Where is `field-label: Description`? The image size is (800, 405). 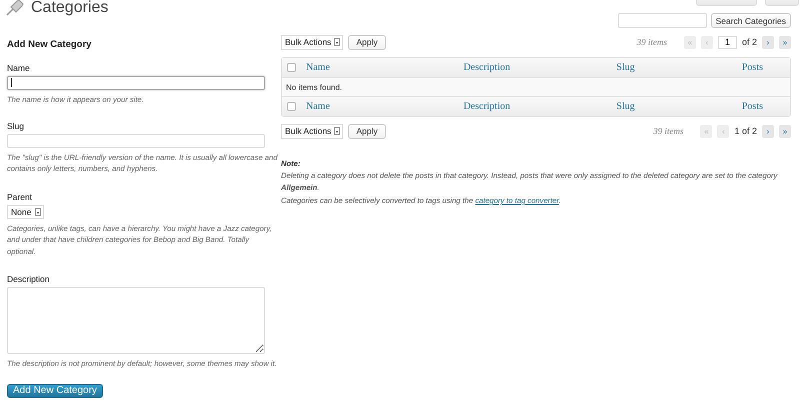
field-label: Description is located at coordinates (29, 279).